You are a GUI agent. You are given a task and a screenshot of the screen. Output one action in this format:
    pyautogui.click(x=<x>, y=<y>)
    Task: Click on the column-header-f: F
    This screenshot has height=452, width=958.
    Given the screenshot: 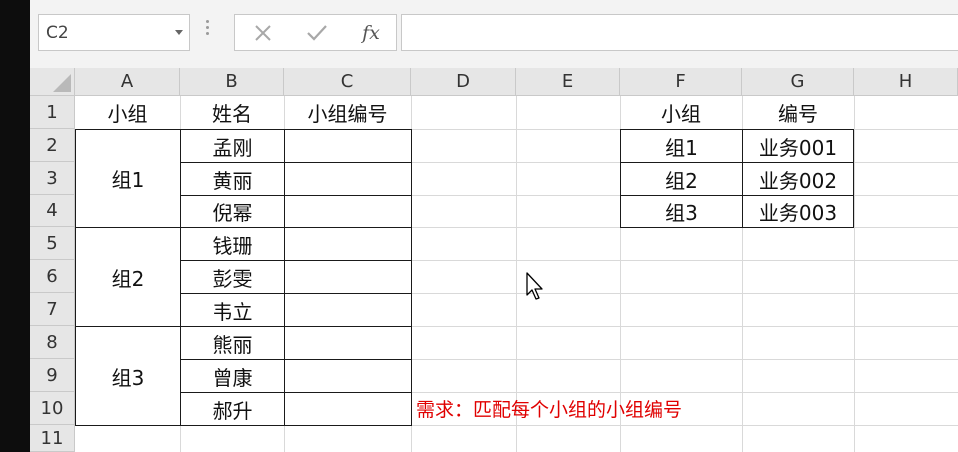 What is the action you would take?
    pyautogui.click(x=681, y=82)
    